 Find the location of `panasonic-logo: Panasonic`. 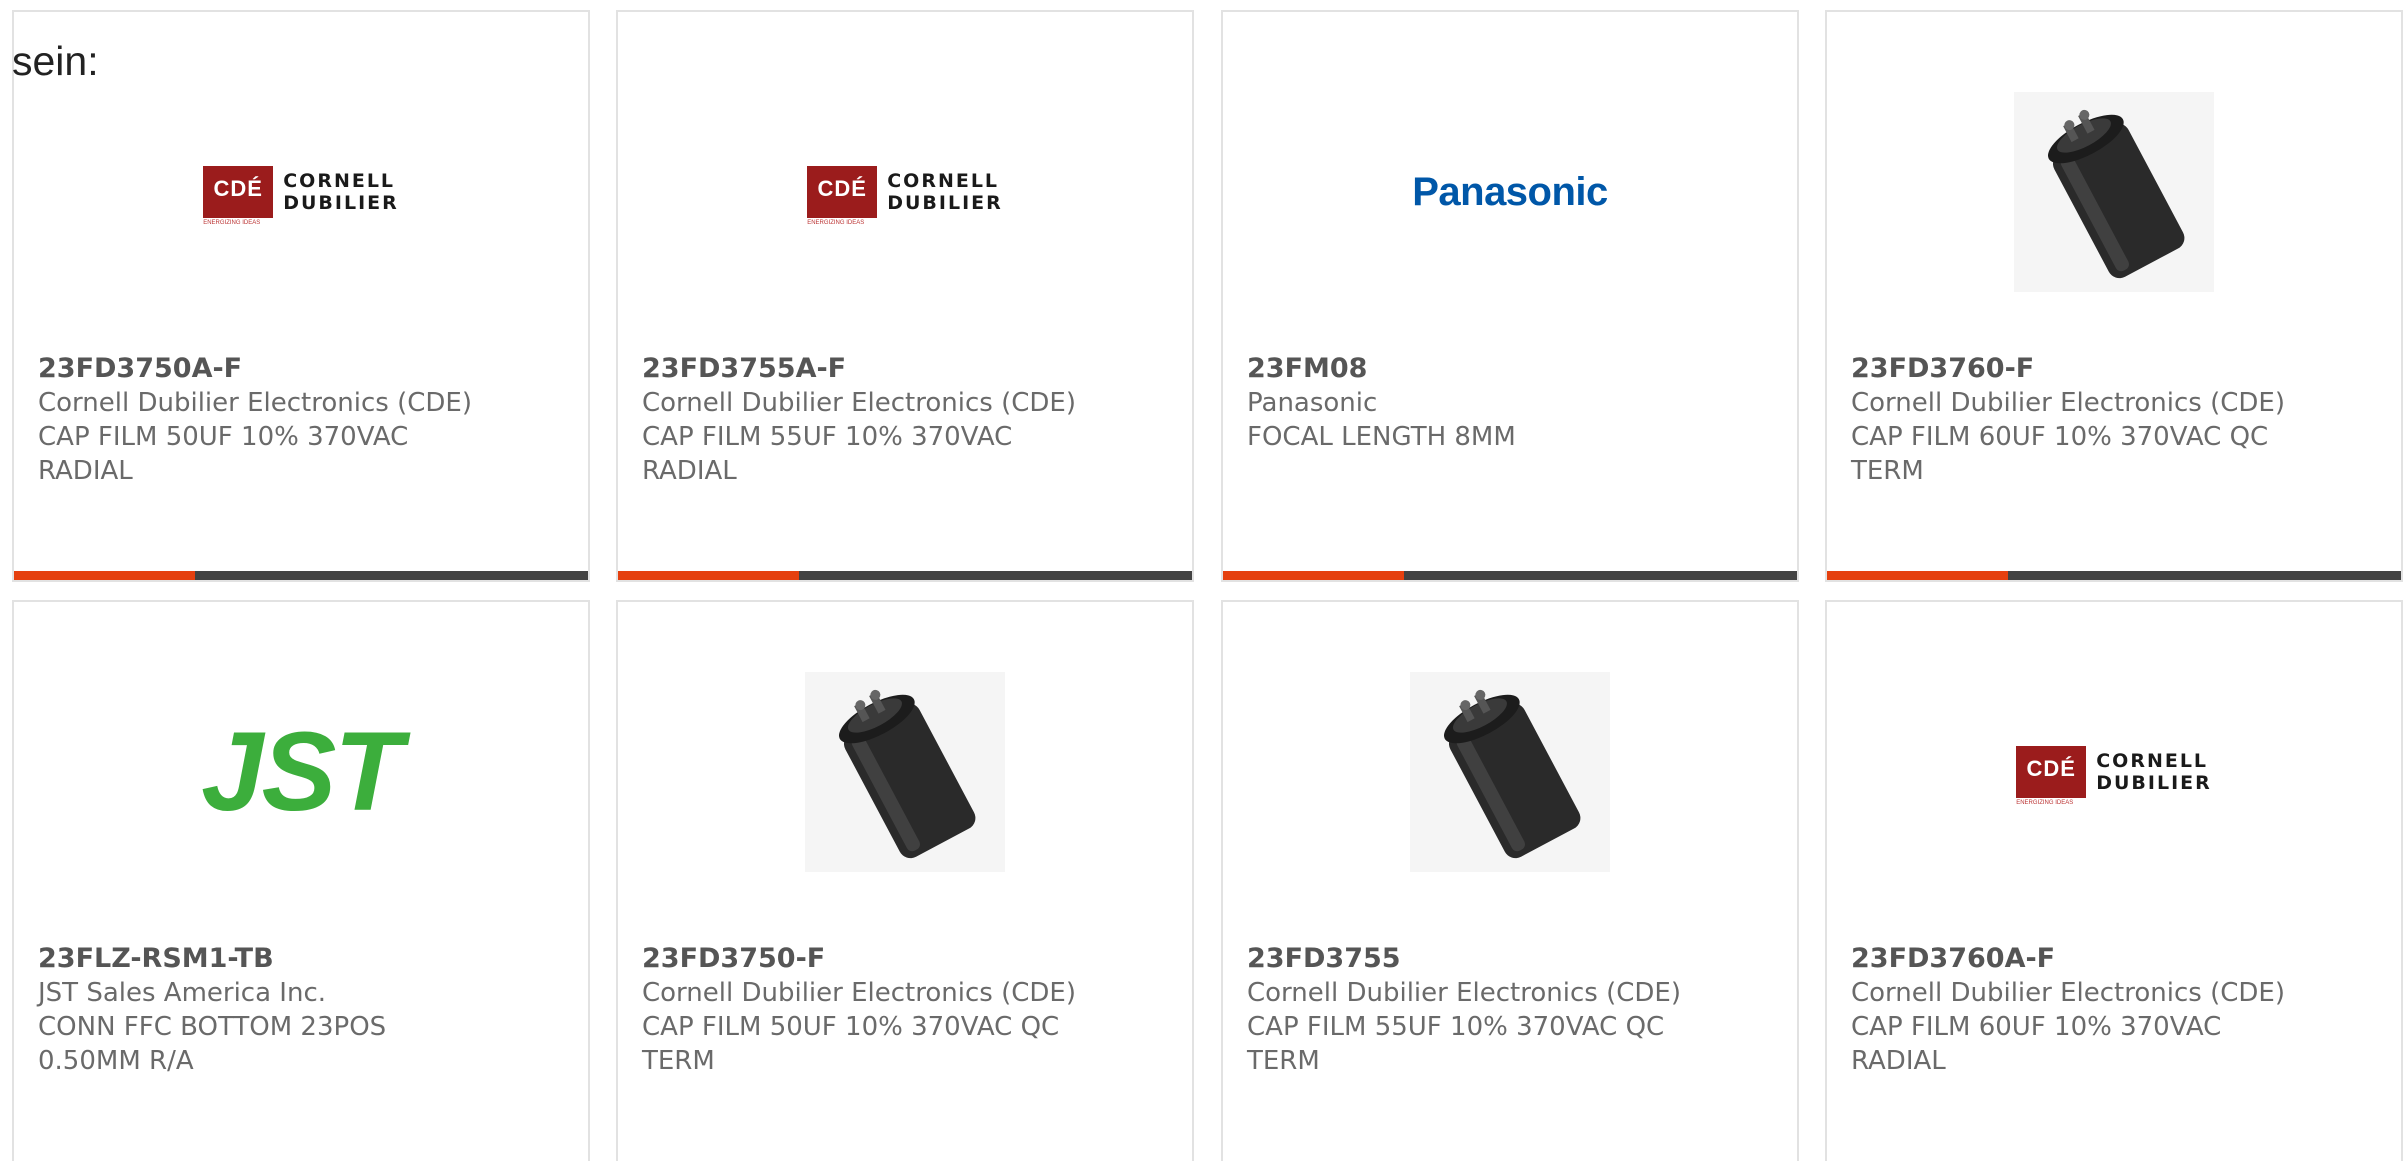

panasonic-logo: Panasonic is located at coordinates (1510, 191).